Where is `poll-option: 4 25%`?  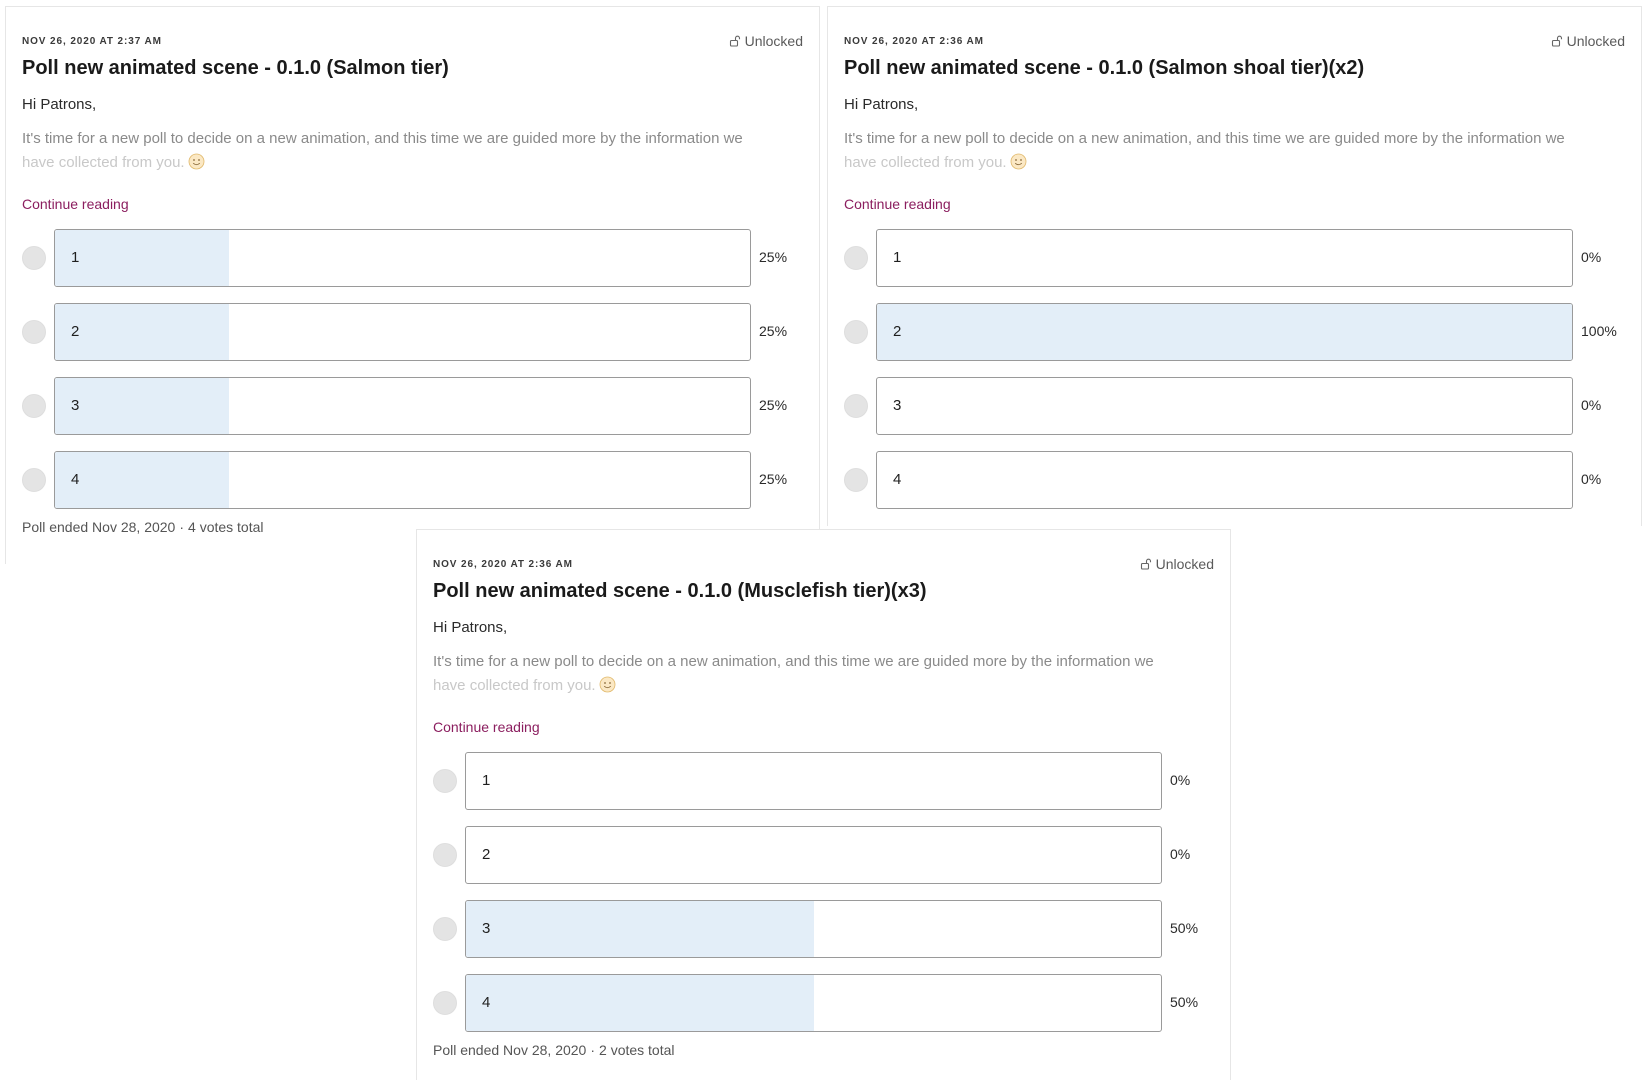 poll-option: 4 25% is located at coordinates (412, 480).